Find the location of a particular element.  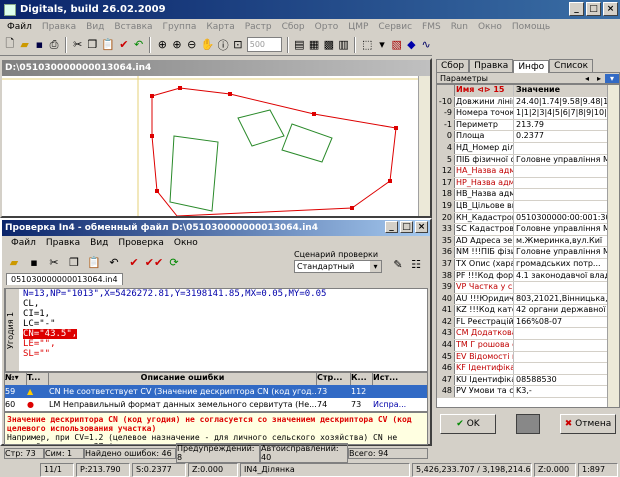

grid-icon: ▩ is located at coordinates (329, 45).